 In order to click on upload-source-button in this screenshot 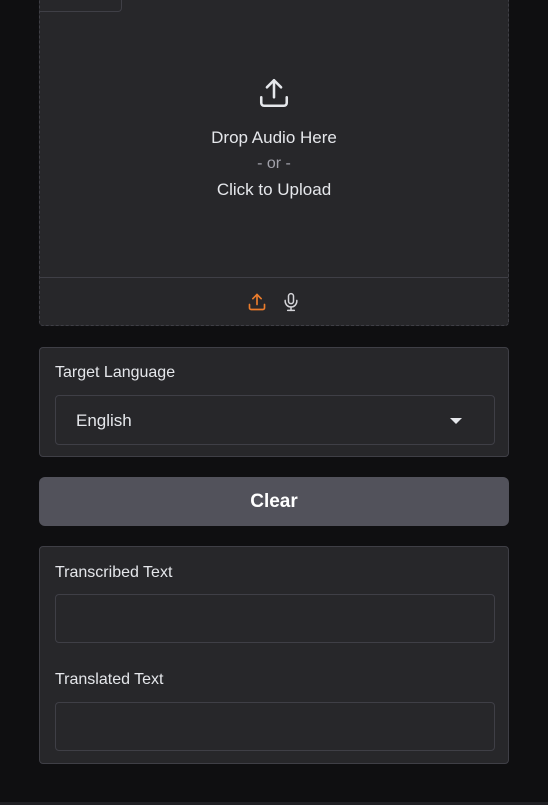, I will do `click(257, 302)`.